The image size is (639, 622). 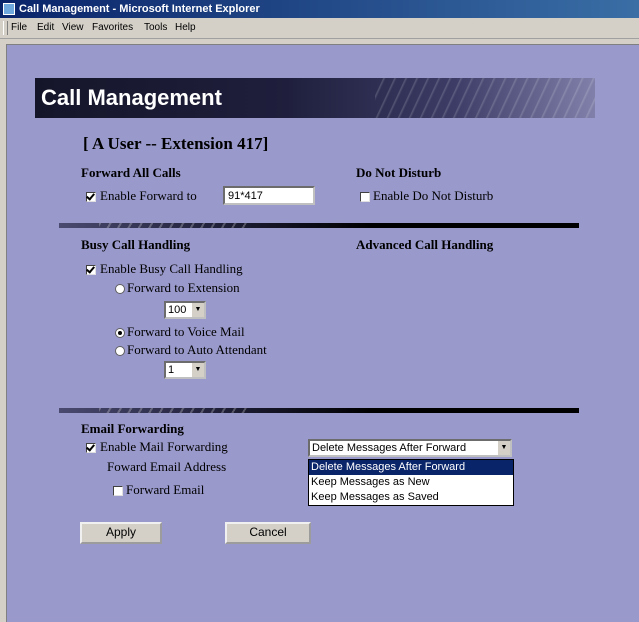 I want to click on forward-voicemail-label: Forward to Voice Mail, so click(x=186, y=331).